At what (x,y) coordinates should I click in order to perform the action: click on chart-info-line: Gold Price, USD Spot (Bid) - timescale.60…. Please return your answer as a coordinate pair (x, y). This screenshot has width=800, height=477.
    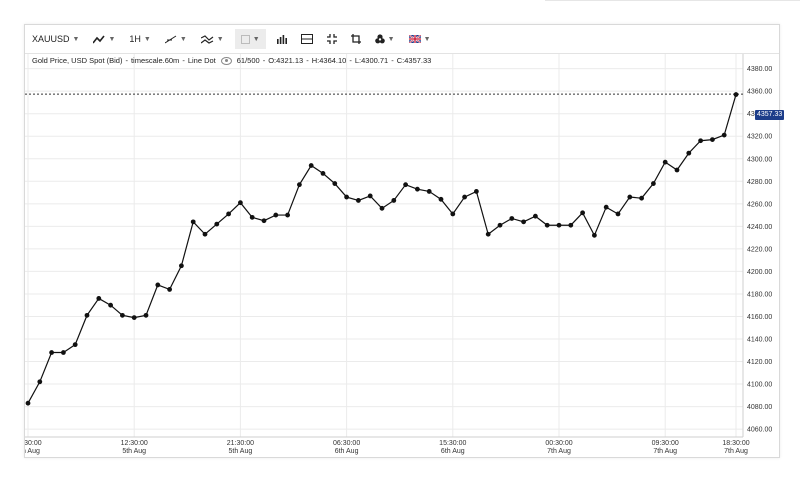
    Looking at the image, I should click on (232, 60).